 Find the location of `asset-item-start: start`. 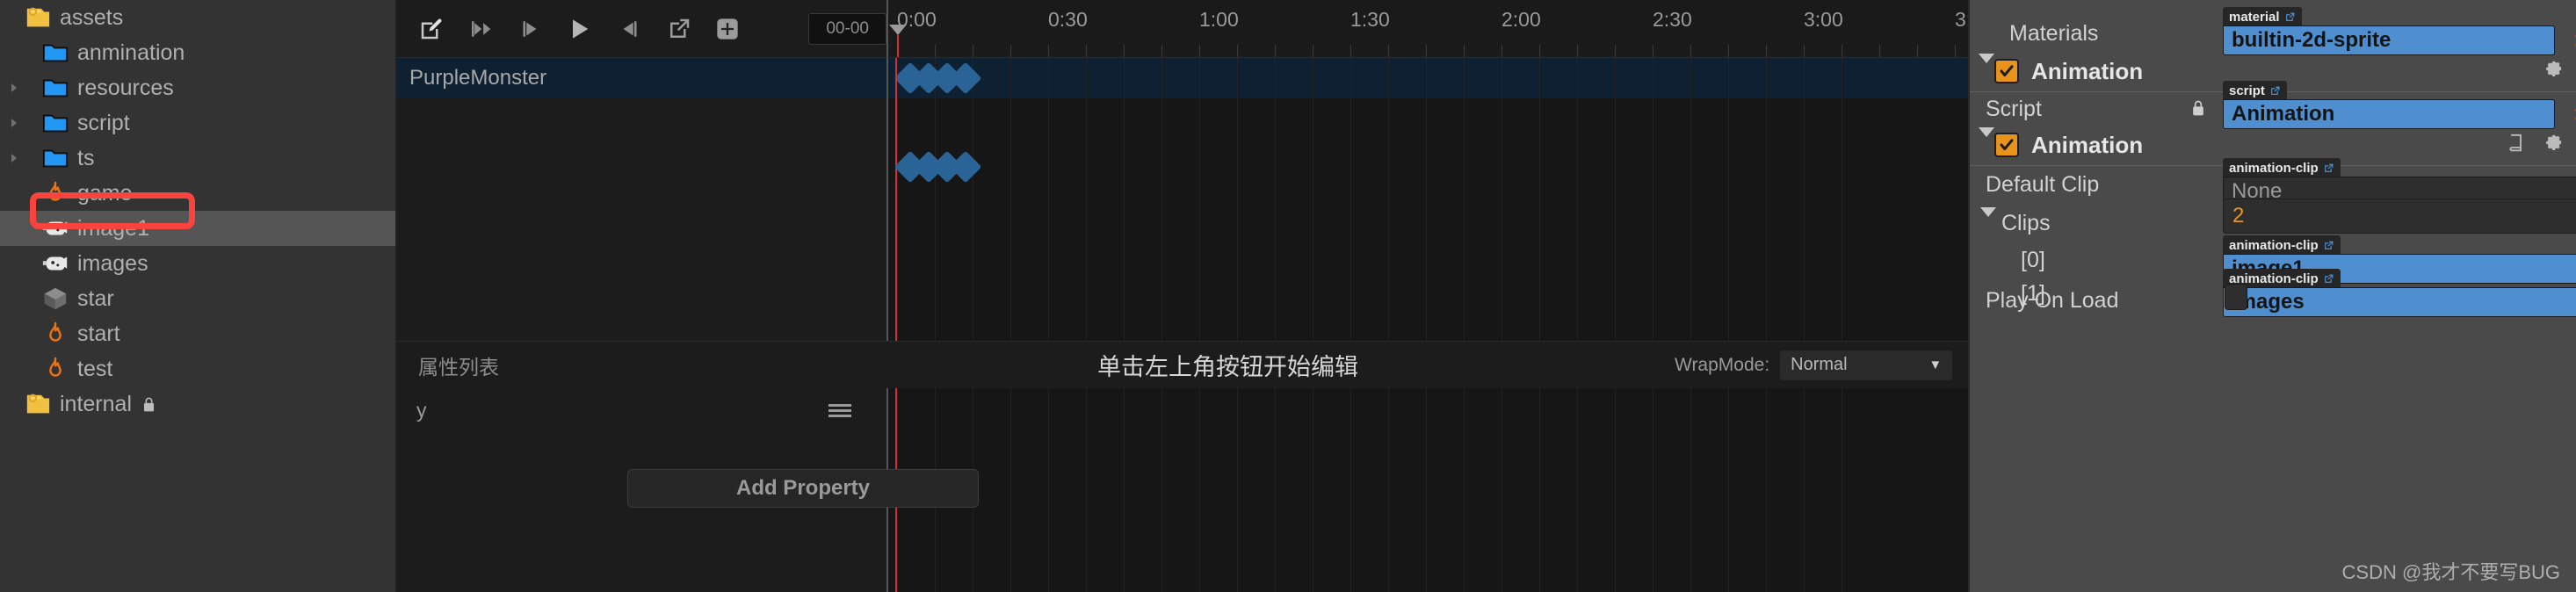

asset-item-start: start is located at coordinates (197, 333).